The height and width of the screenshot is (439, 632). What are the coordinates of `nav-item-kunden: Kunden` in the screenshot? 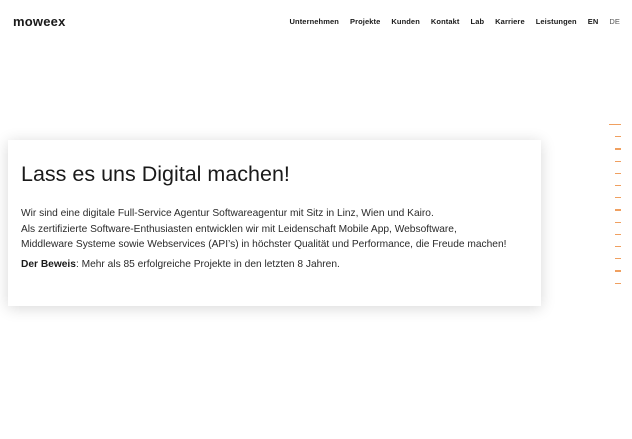 It's located at (405, 21).